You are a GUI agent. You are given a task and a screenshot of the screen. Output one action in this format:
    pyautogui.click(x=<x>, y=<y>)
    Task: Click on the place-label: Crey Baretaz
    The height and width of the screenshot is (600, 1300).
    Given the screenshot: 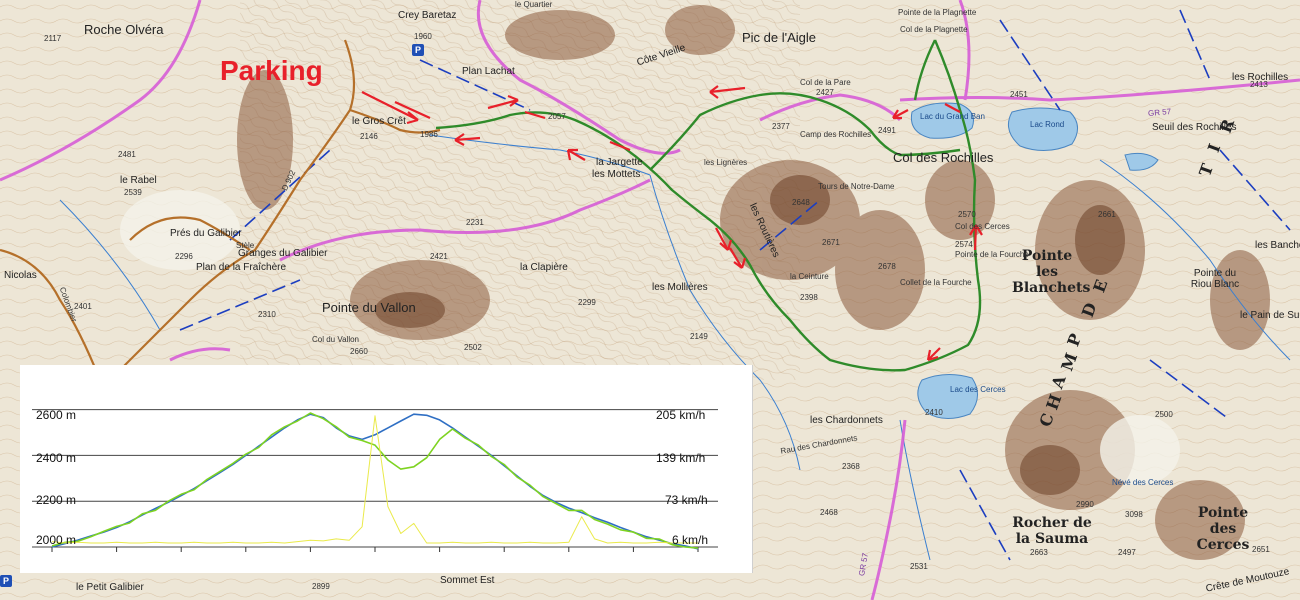 What is the action you would take?
    pyautogui.click(x=427, y=15)
    